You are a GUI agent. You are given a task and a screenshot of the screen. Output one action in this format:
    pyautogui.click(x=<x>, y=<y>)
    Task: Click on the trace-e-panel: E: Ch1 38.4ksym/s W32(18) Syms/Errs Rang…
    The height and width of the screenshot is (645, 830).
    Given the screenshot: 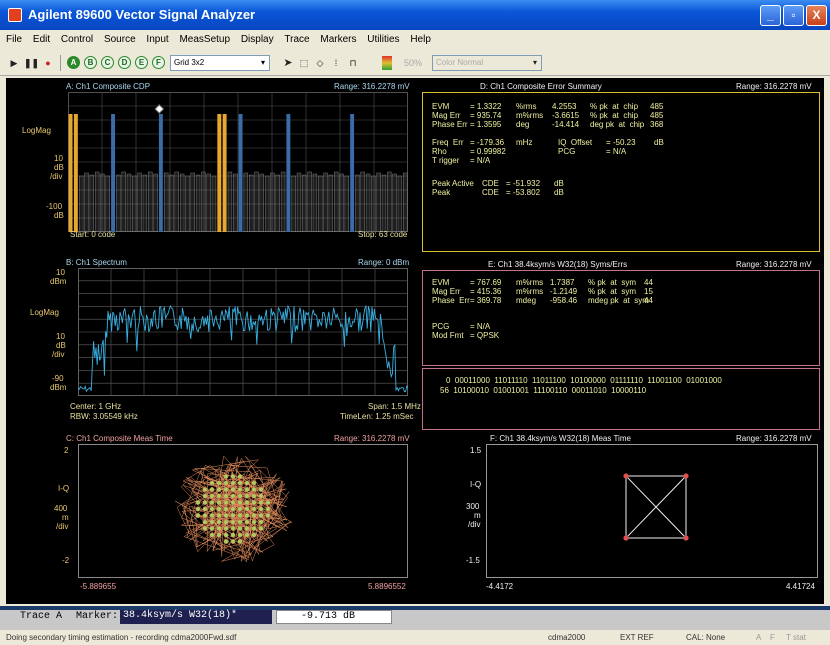 What is the action you would take?
    pyautogui.click(x=621, y=346)
    